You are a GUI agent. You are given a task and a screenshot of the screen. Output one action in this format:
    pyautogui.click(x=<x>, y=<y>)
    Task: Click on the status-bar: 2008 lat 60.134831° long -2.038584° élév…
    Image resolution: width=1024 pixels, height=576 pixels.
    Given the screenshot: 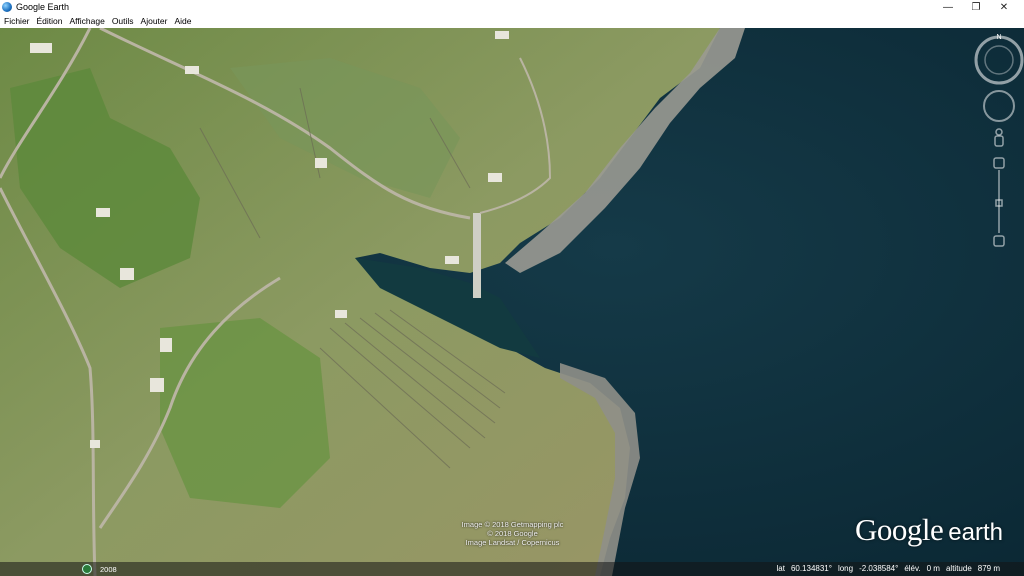 What is the action you would take?
    pyautogui.click(x=512, y=569)
    